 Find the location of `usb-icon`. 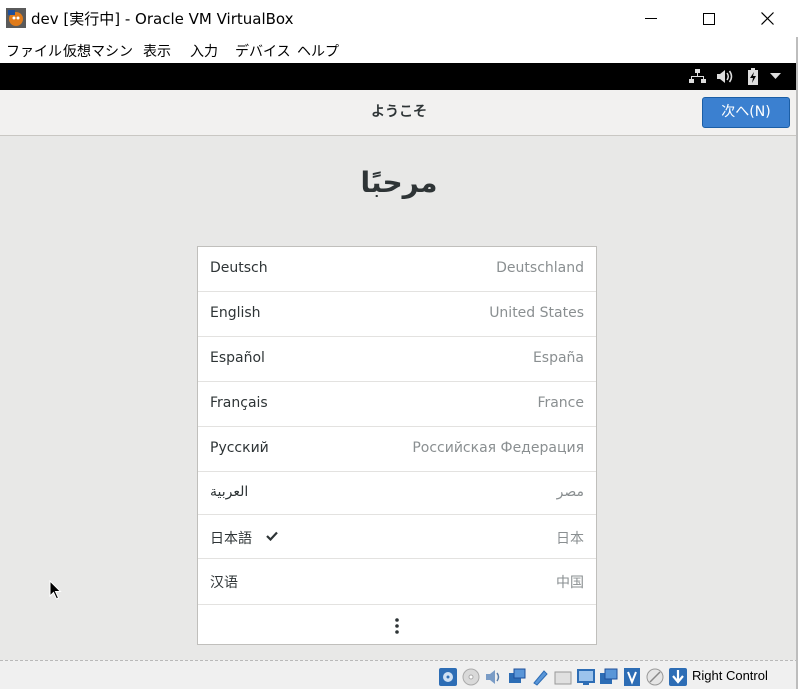

usb-icon is located at coordinates (540, 677).